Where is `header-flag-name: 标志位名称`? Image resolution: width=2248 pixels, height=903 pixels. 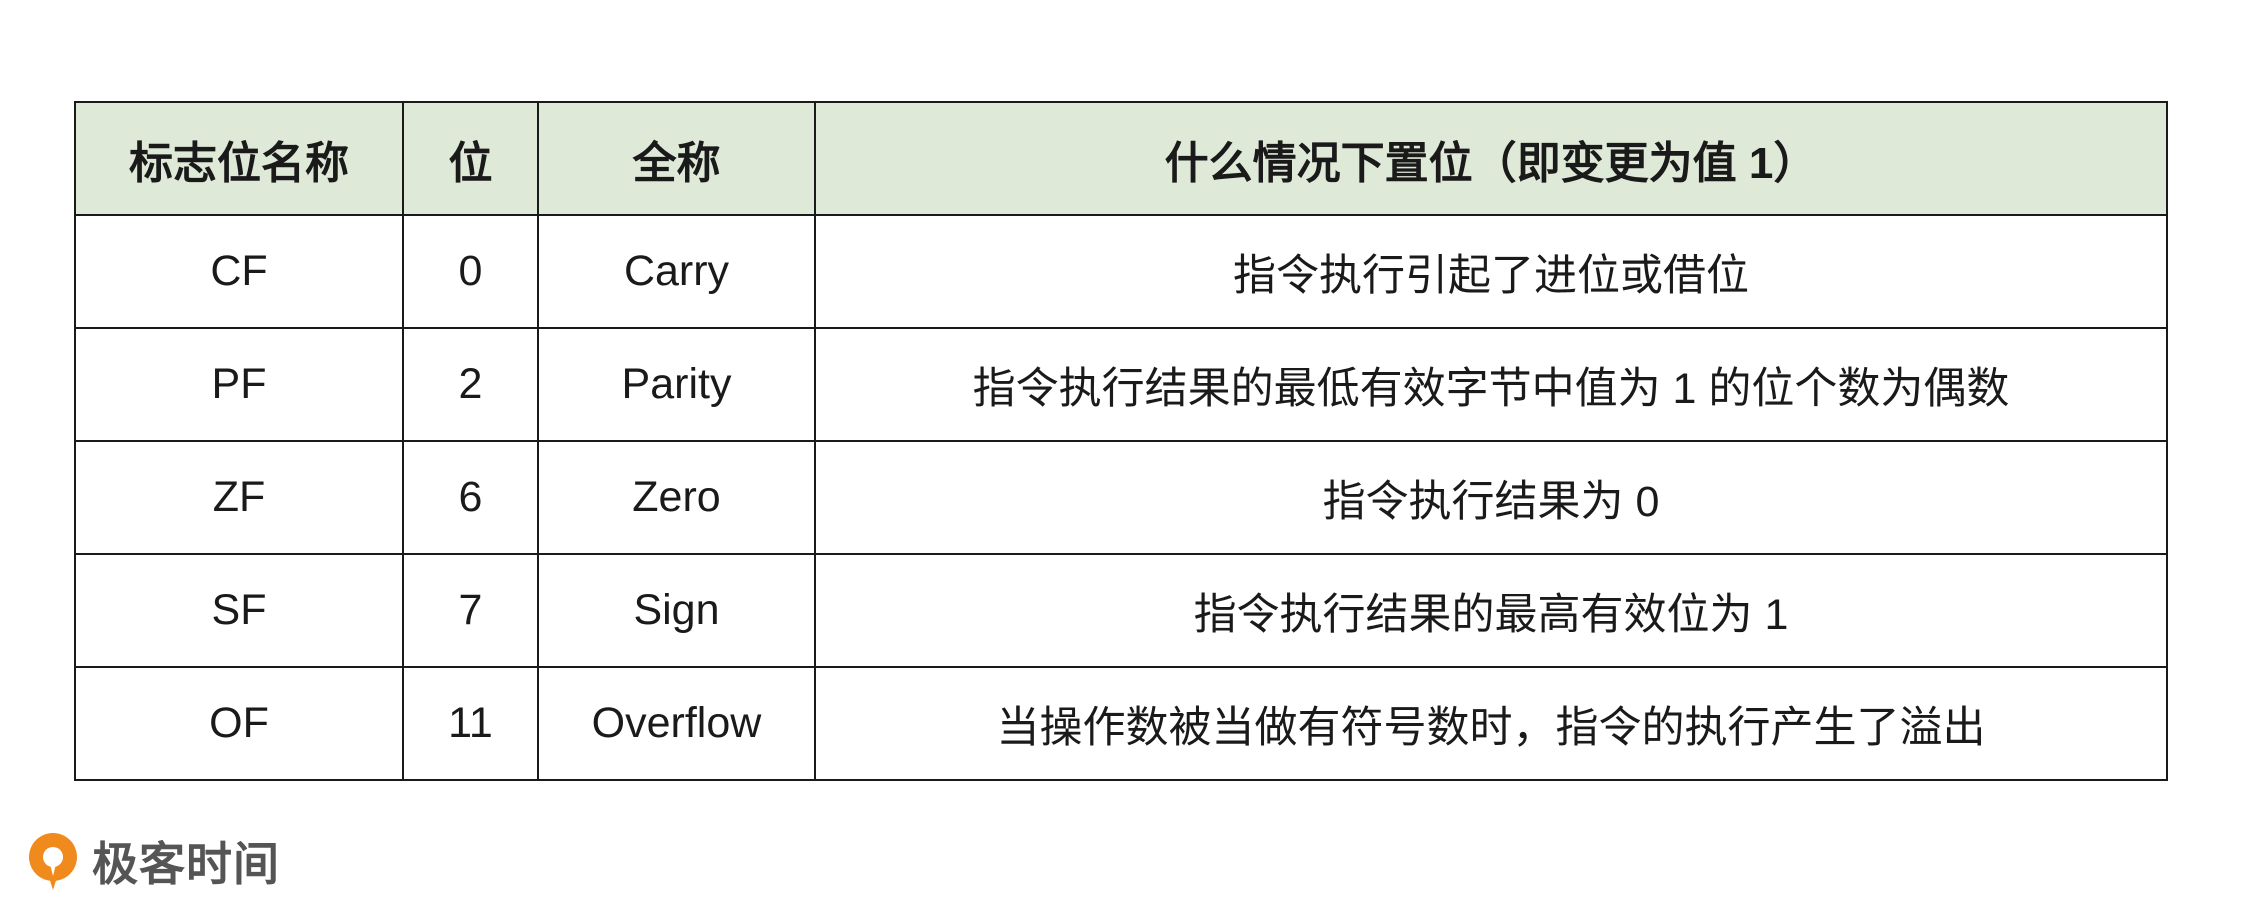 header-flag-name: 标志位名称 is located at coordinates (239, 158).